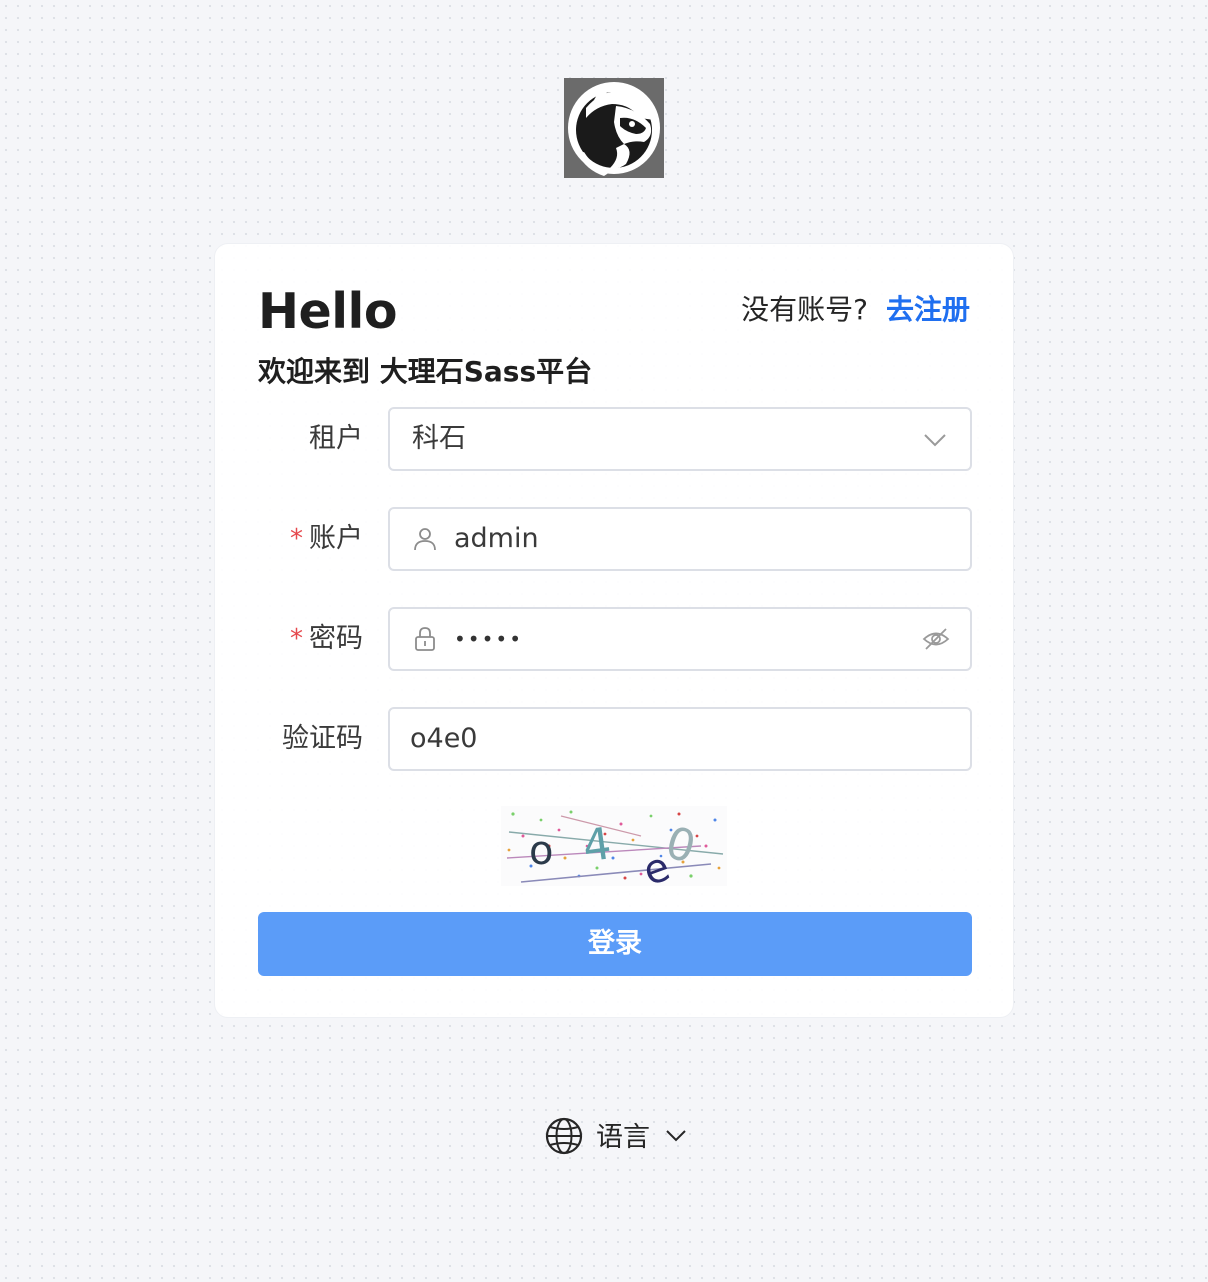 The width and height of the screenshot is (1208, 1282). Describe the element at coordinates (680, 639) in the screenshot. I see `password-input: •••••` at that location.